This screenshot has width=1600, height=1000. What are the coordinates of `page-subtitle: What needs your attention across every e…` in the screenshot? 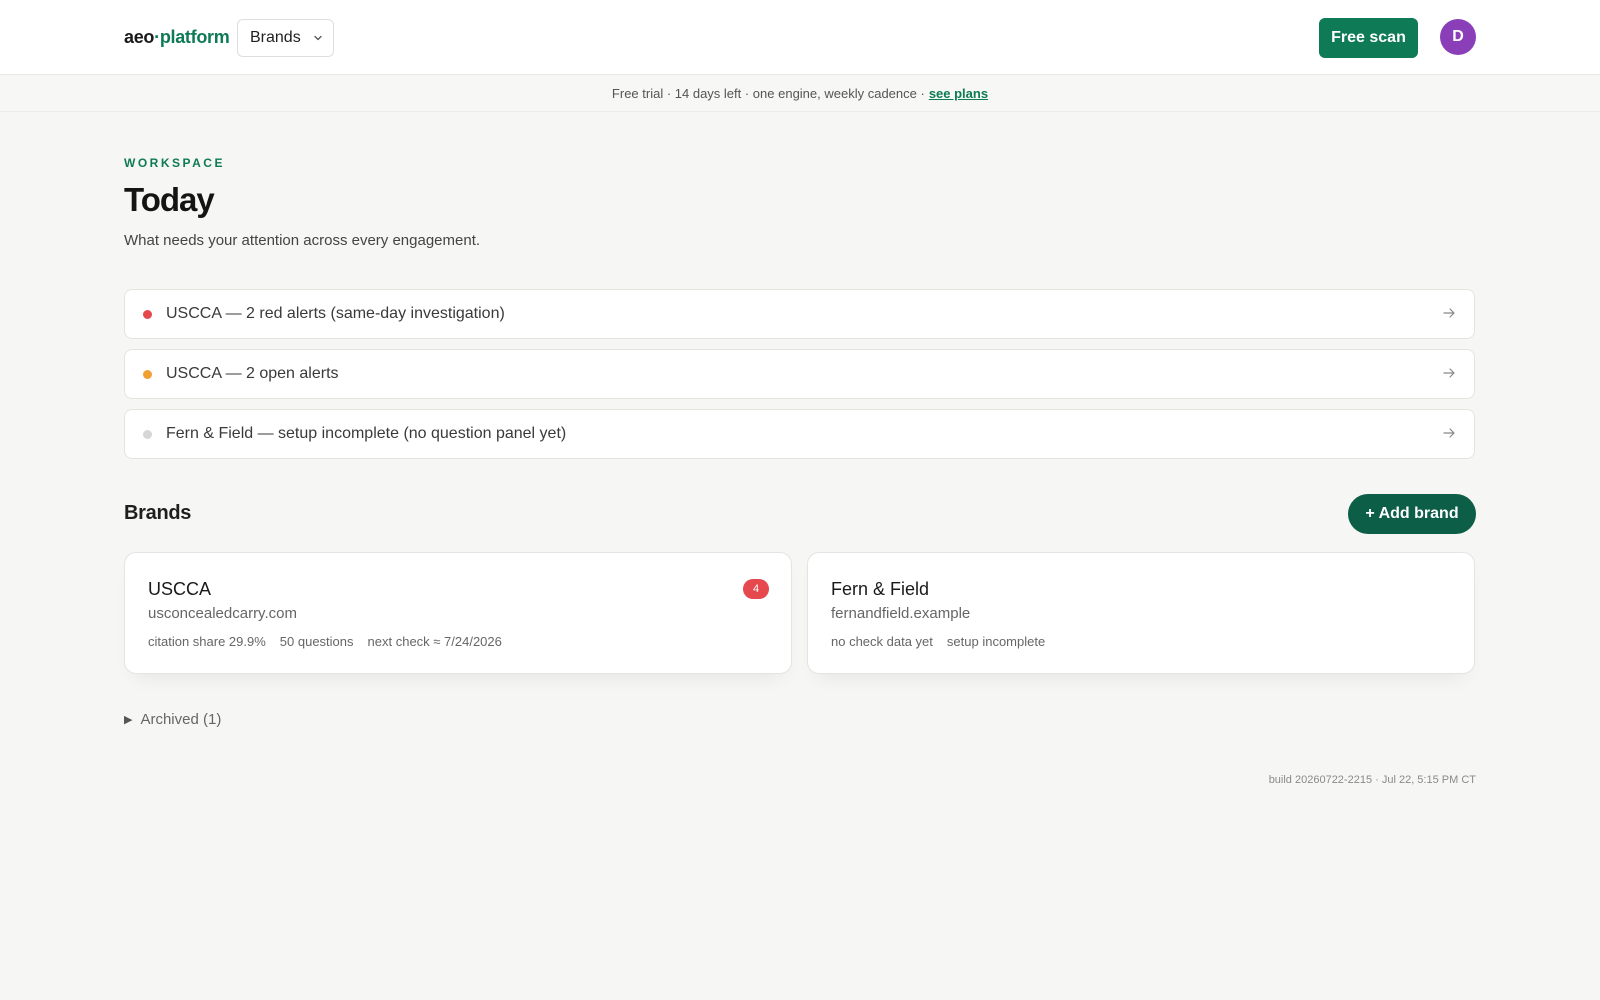 It's located at (302, 240).